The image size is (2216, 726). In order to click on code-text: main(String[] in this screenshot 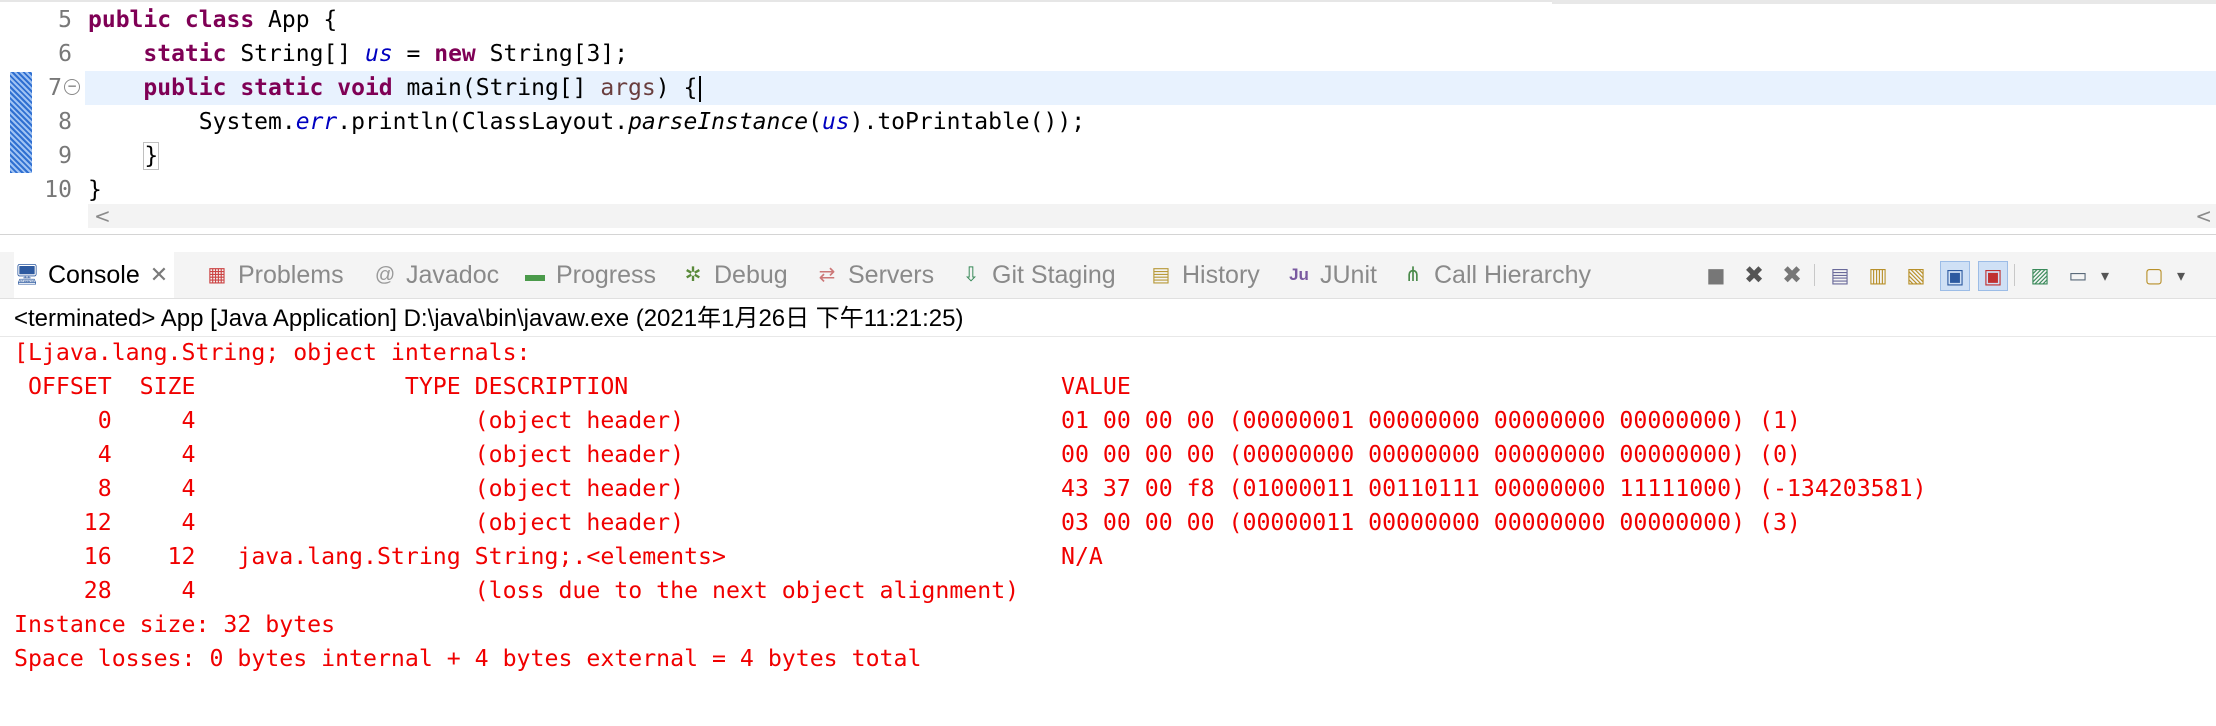, I will do `click(496, 88)`.